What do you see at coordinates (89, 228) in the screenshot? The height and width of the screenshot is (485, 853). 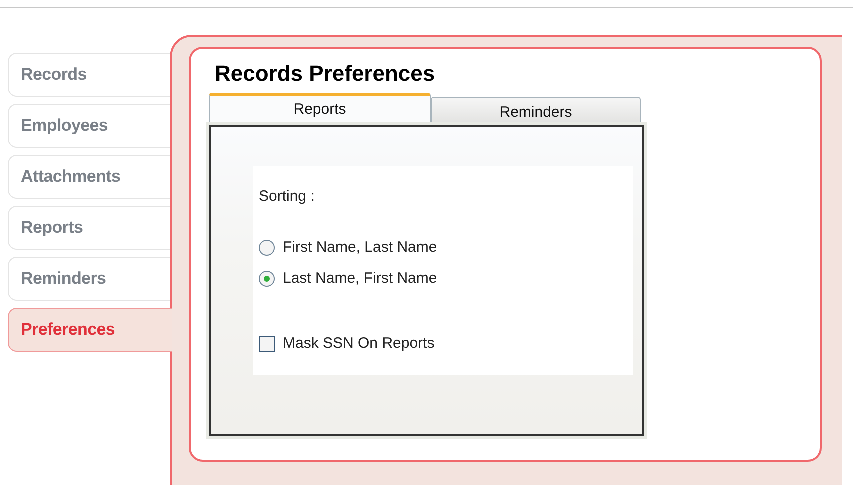 I see `sidebar-item: Reports` at bounding box center [89, 228].